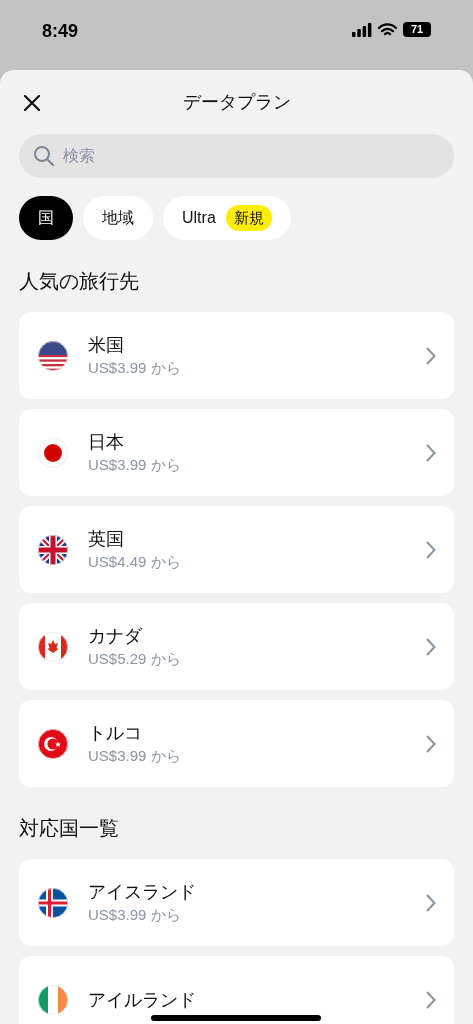 Image resolution: width=473 pixels, height=1024 pixels. What do you see at coordinates (46, 218) in the screenshot?
I see `filter-chip: 国` at bounding box center [46, 218].